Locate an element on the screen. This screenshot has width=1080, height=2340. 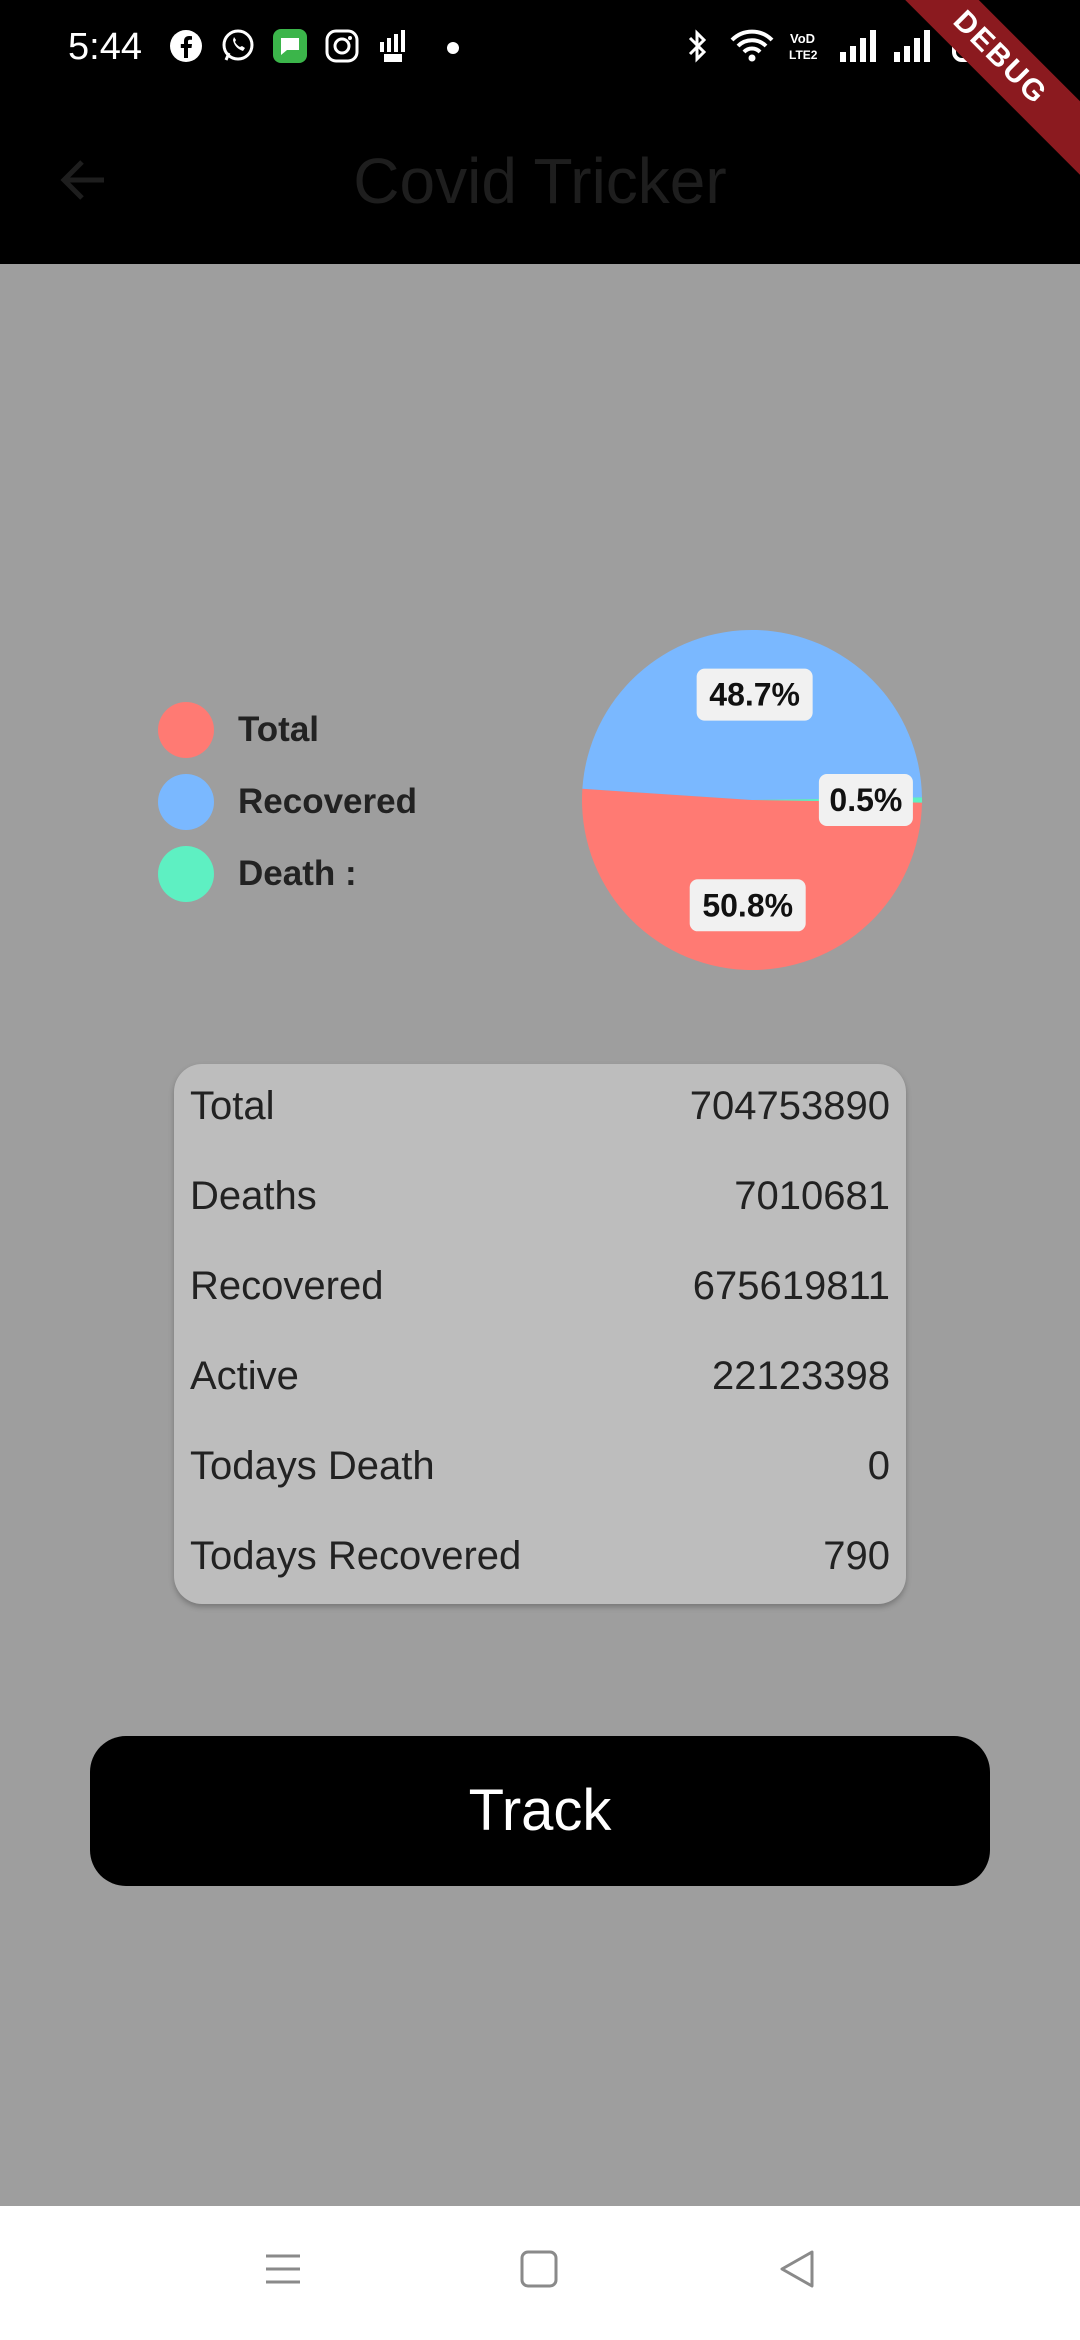
stat-row-active: Active 22123398 is located at coordinates (540, 1379).